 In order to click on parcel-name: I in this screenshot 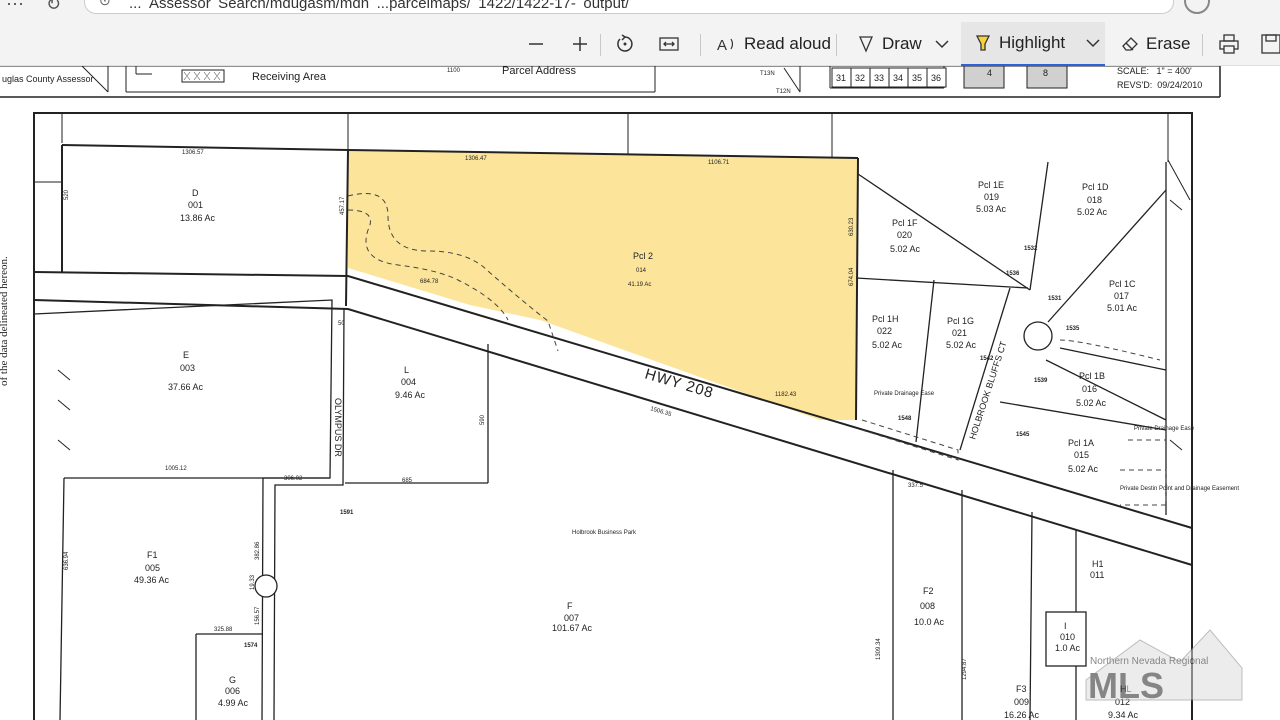, I will do `click(1065, 626)`.